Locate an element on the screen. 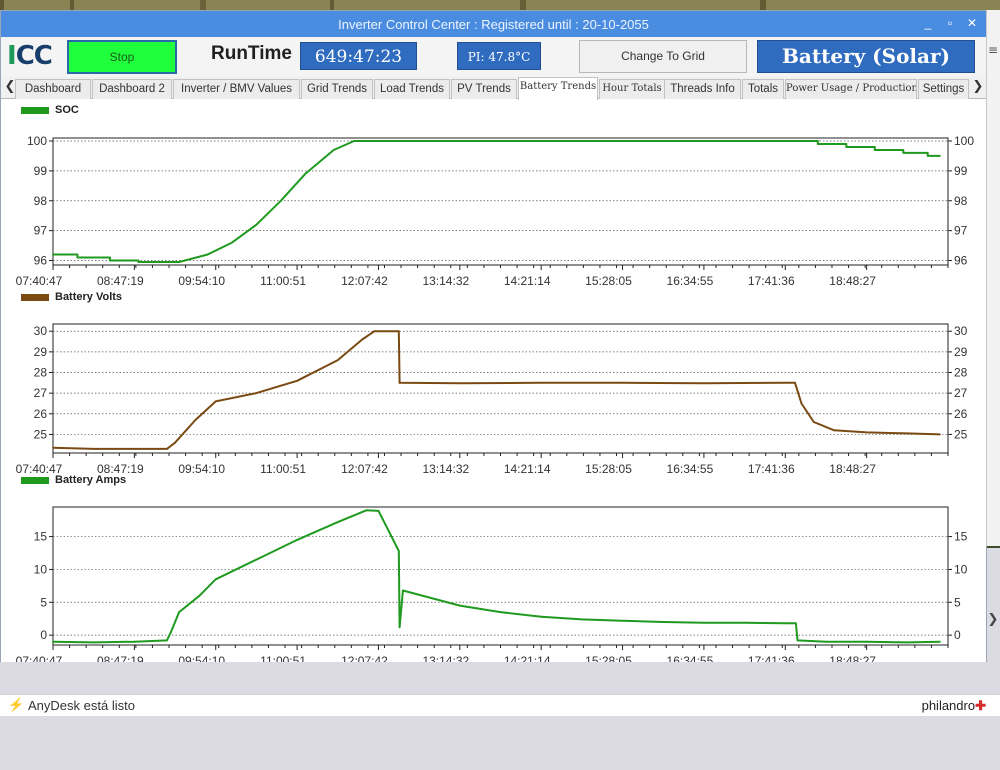  amps-ytick-label-right: 10 is located at coordinates (961, 569).